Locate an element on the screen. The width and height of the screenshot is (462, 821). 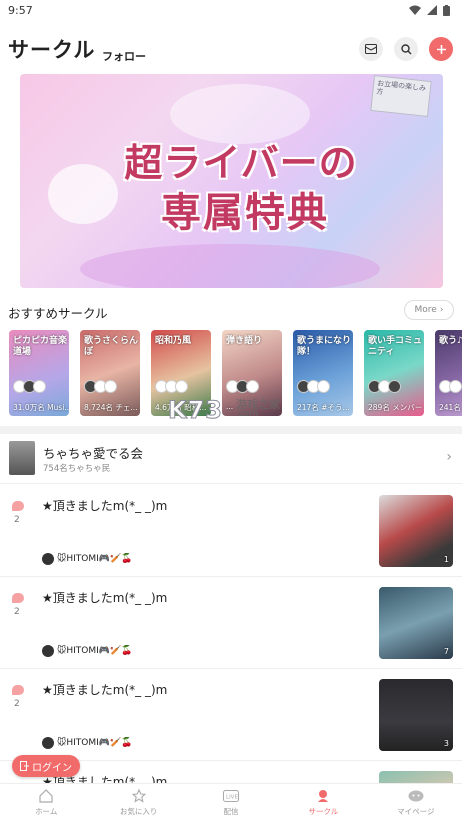
tab-mypage: マイページ is located at coordinates (416, 802).